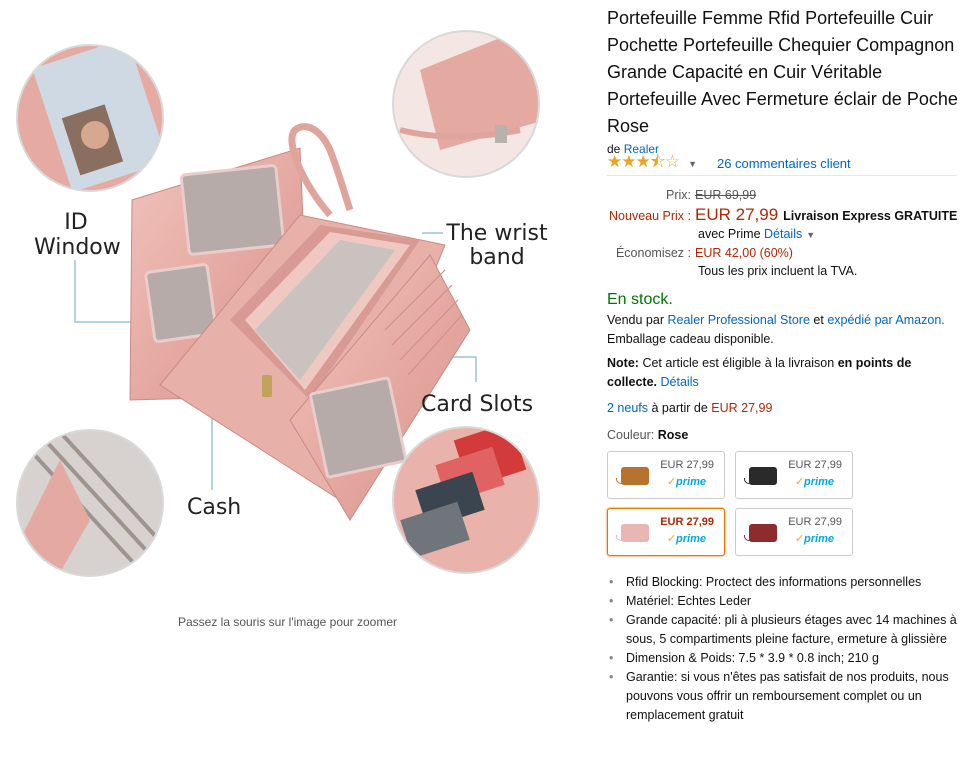 The height and width of the screenshot is (776, 962). What do you see at coordinates (653, 253) in the screenshot?
I see `savings-label: Économisez :` at bounding box center [653, 253].